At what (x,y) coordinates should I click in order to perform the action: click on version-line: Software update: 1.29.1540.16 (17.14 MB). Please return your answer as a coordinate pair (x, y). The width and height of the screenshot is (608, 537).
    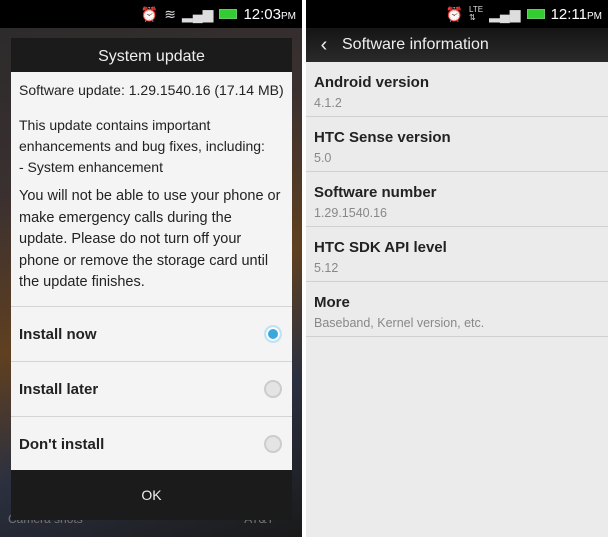
    Looking at the image, I should click on (151, 90).